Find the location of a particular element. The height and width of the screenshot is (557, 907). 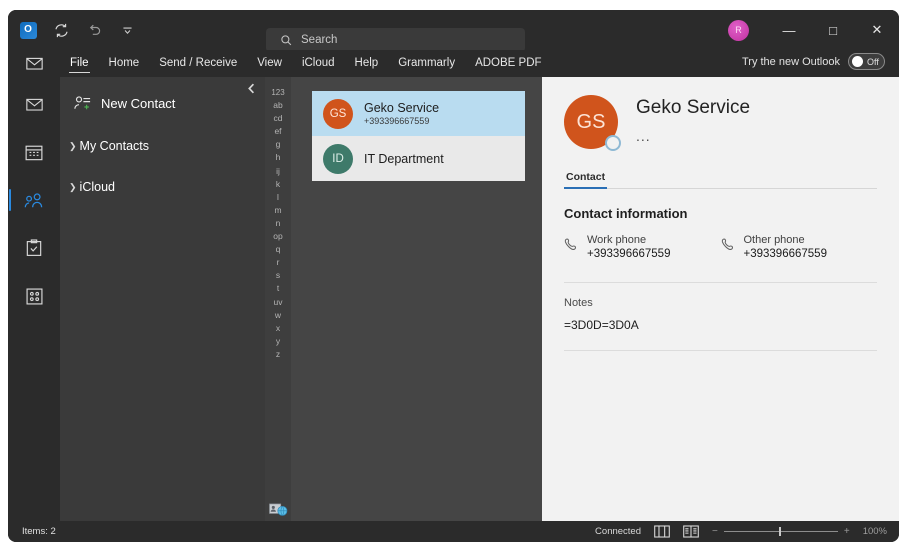

notes-value: =3D0D=3D0A is located at coordinates (601, 325).